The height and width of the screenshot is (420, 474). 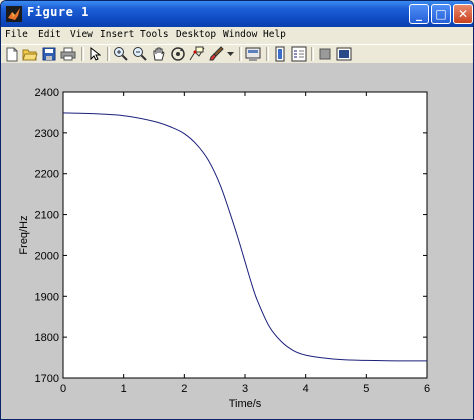 I want to click on x-tick-label: 4, so click(x=306, y=389).